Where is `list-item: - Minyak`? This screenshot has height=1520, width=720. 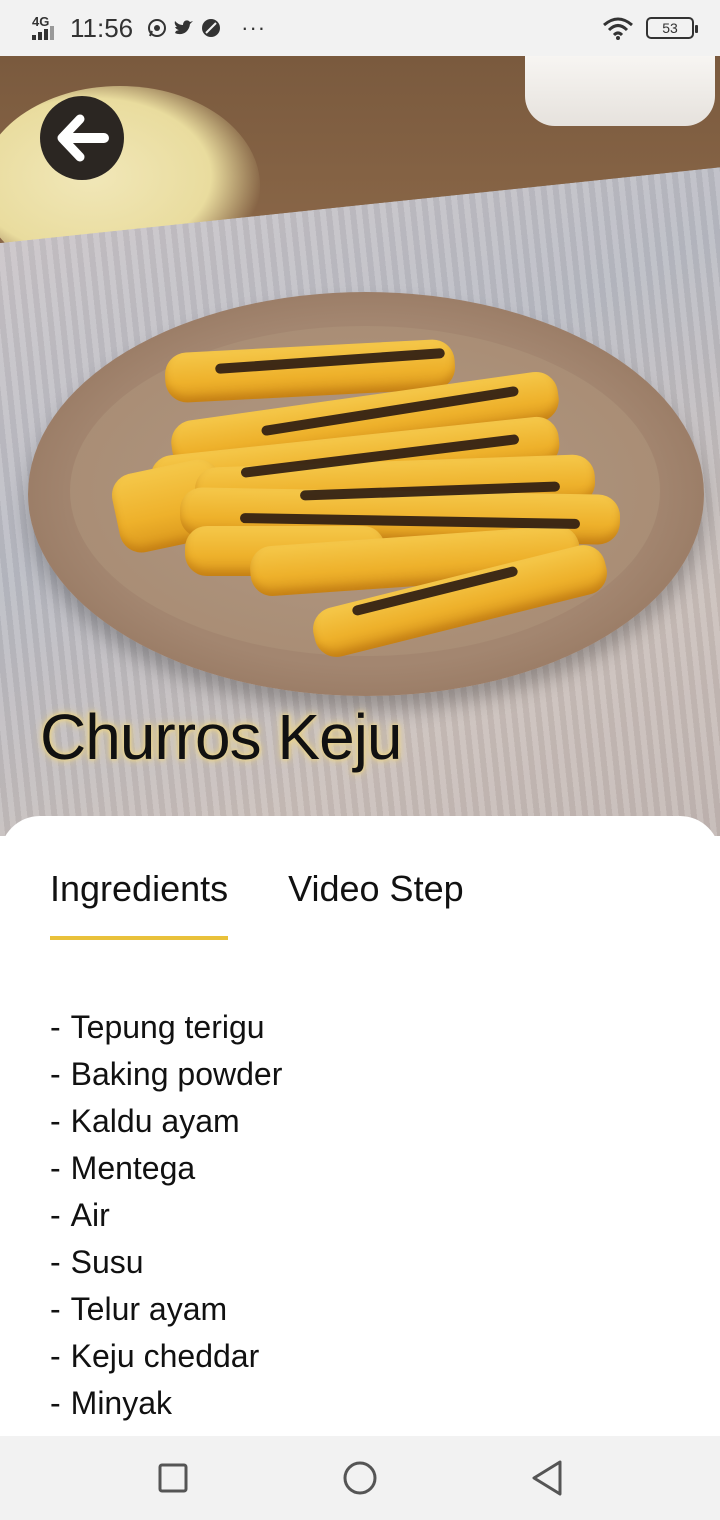
list-item: - Minyak is located at coordinates (111, 1403).